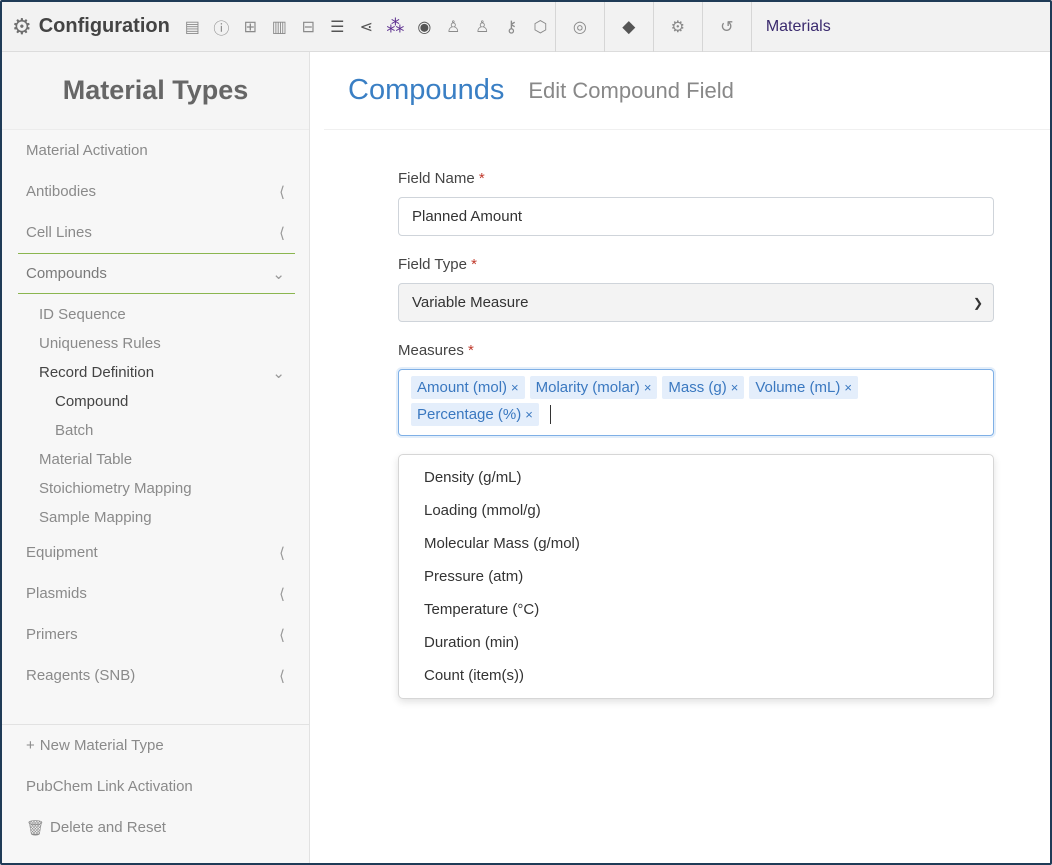  I want to click on table-icon: ⊞, so click(250, 27).